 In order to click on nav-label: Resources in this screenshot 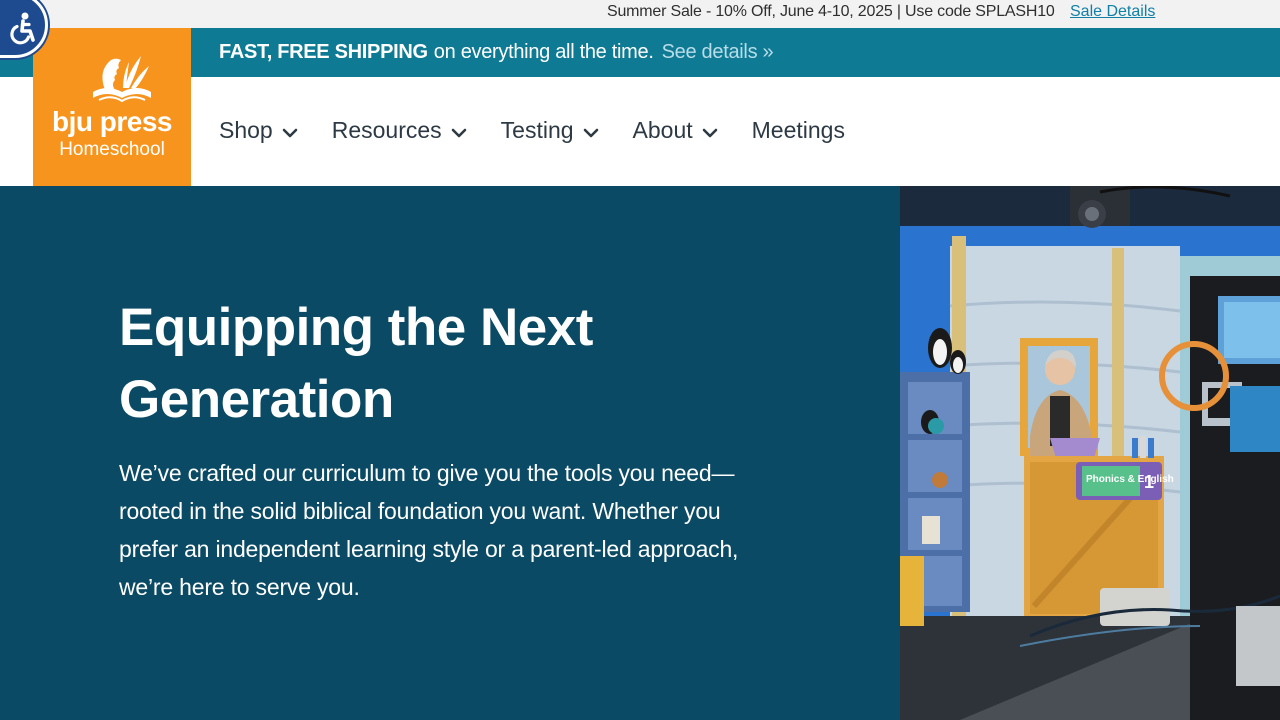, I will do `click(386, 130)`.